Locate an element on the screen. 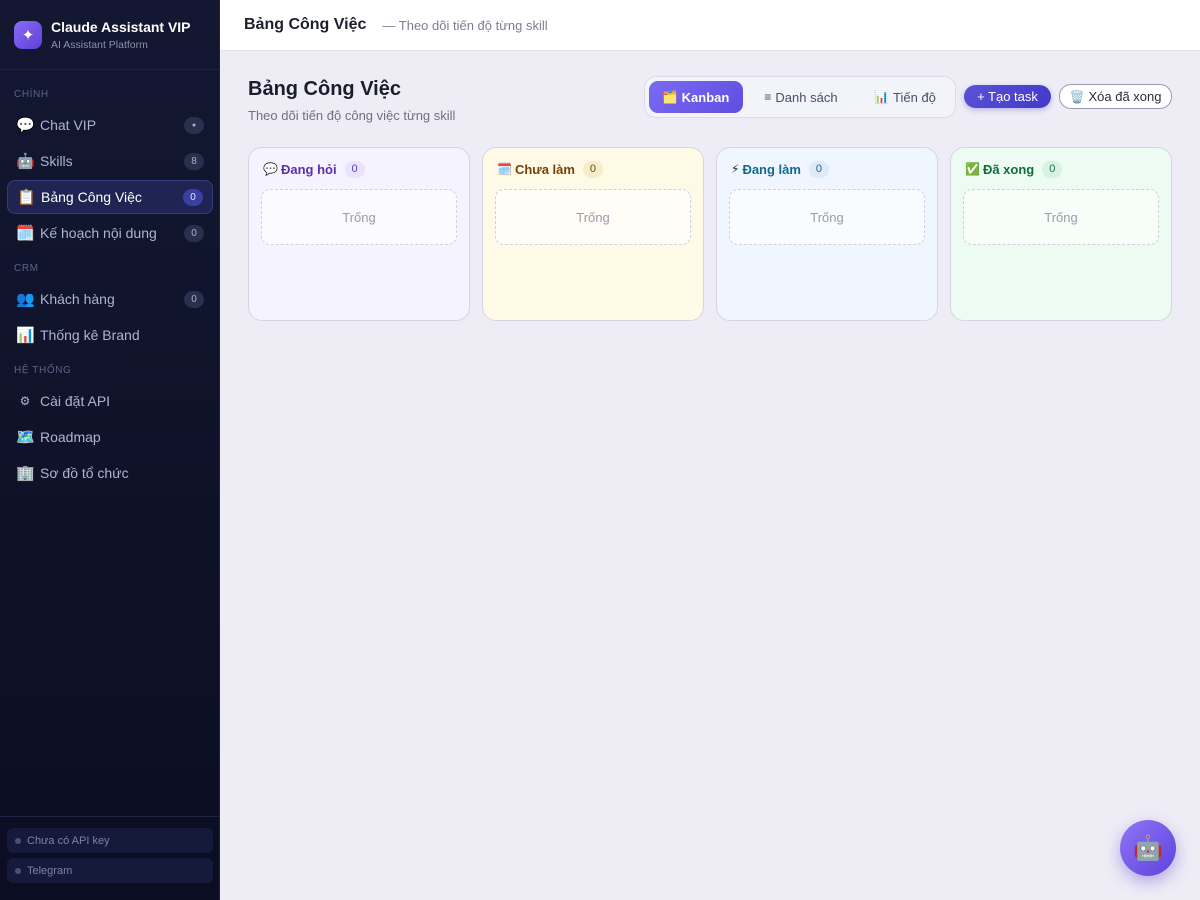  view-tab-progress: 📊 Tiến độ is located at coordinates (905, 97).